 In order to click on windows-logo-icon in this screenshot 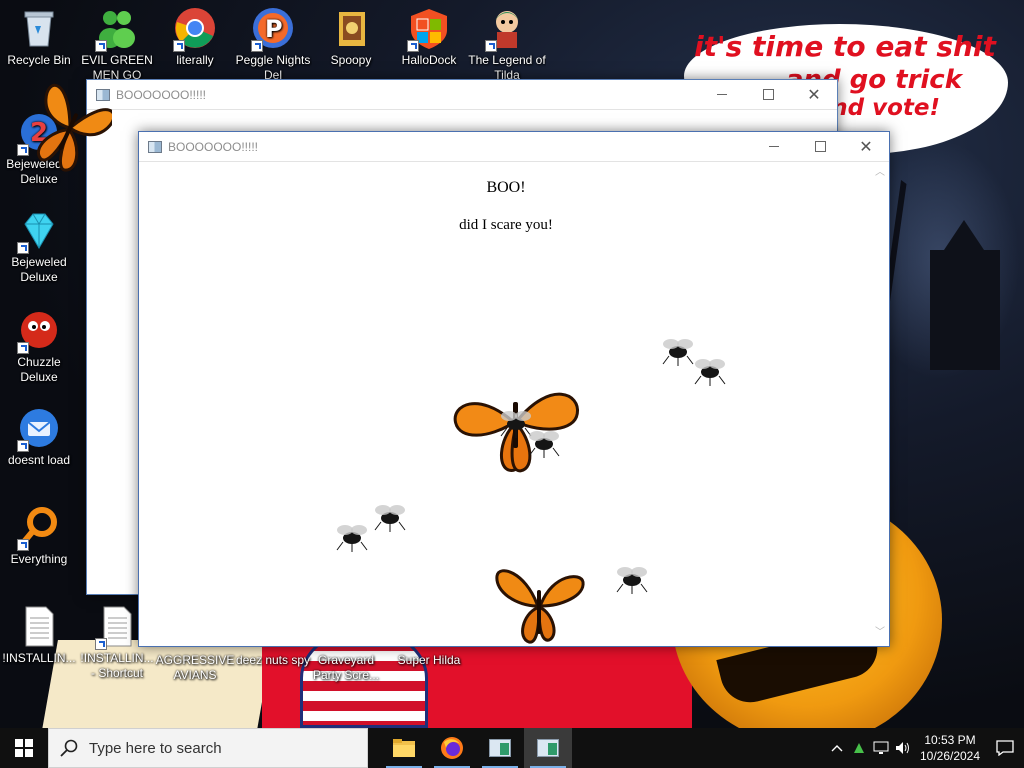, I will do `click(429, 29)`.